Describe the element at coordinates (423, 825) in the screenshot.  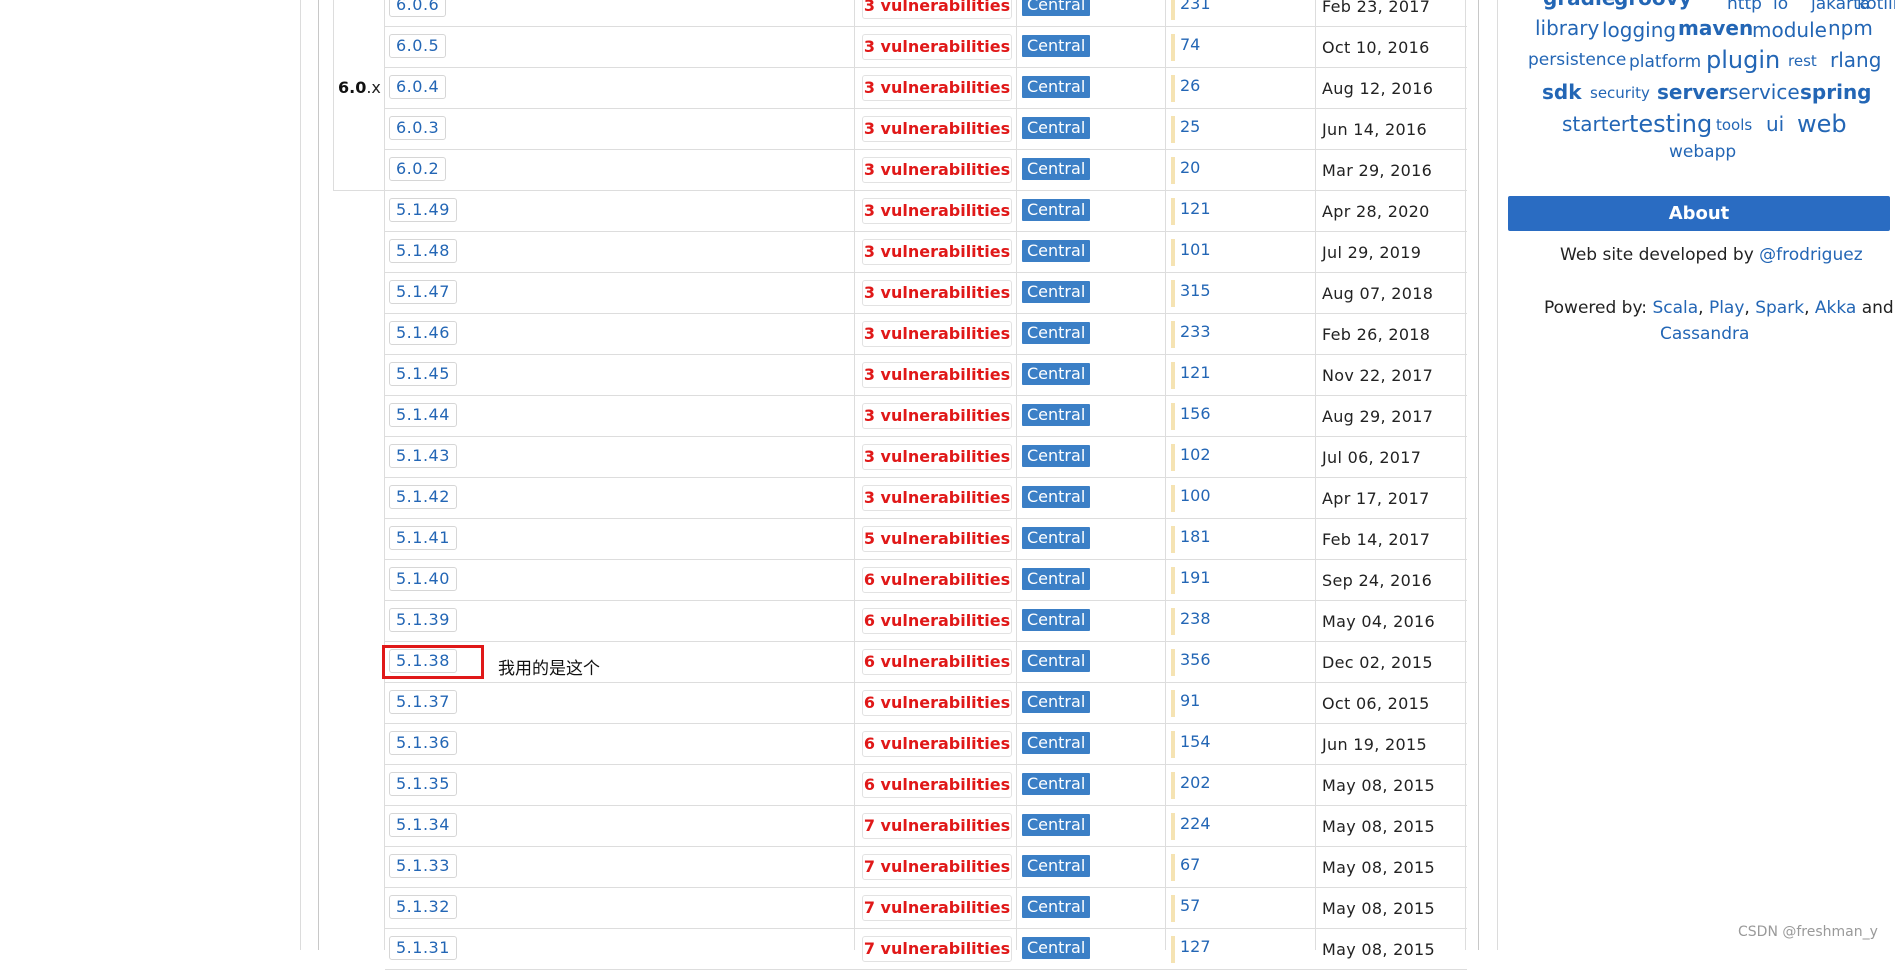
I see `version-link: 5.1.34` at that location.